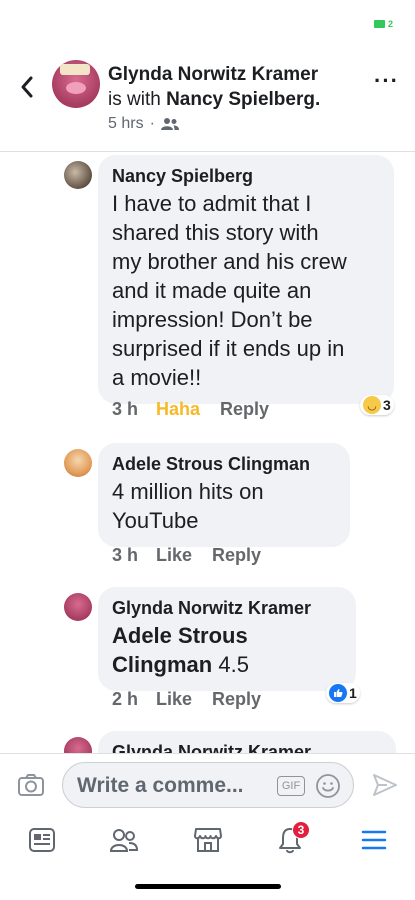 The width and height of the screenshot is (415, 900). I want to click on marketplace-icon, so click(208, 840).